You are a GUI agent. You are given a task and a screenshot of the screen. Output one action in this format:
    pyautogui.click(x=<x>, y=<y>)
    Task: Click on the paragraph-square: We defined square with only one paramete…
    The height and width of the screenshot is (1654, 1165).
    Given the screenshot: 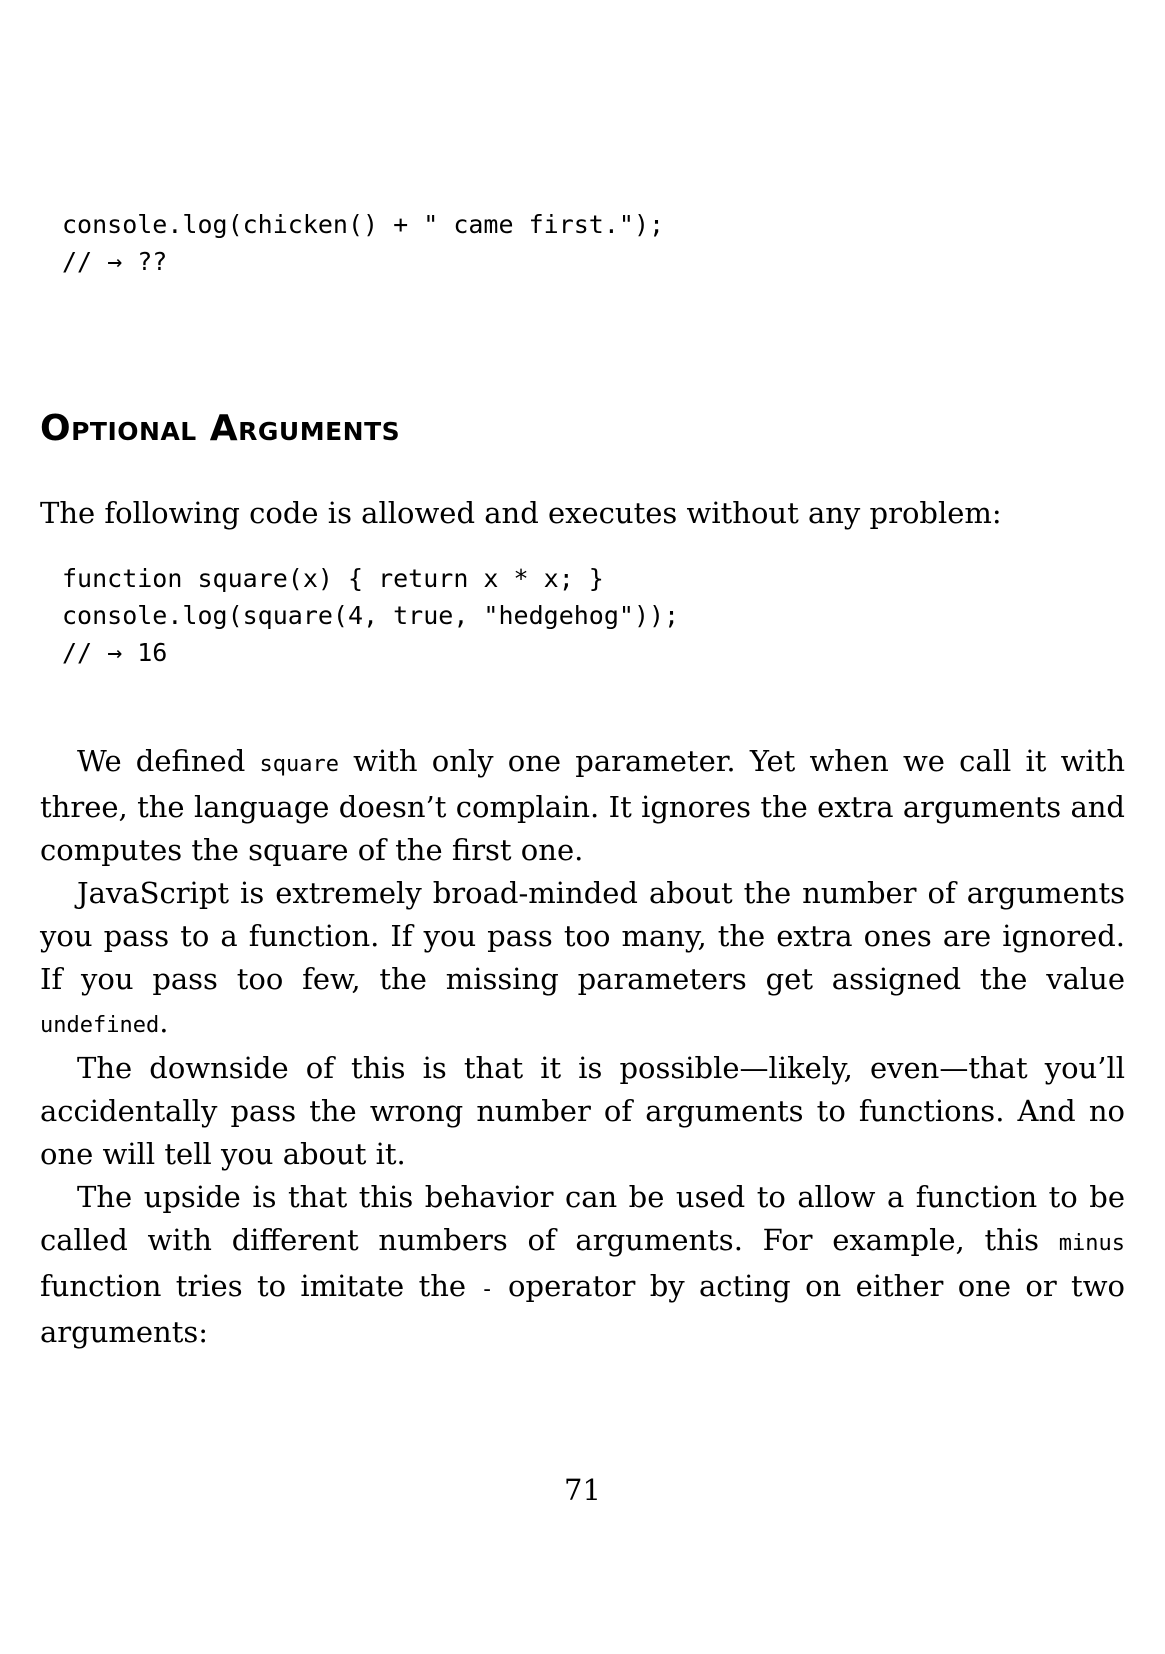 What is the action you would take?
    pyautogui.click(x=582, y=806)
    